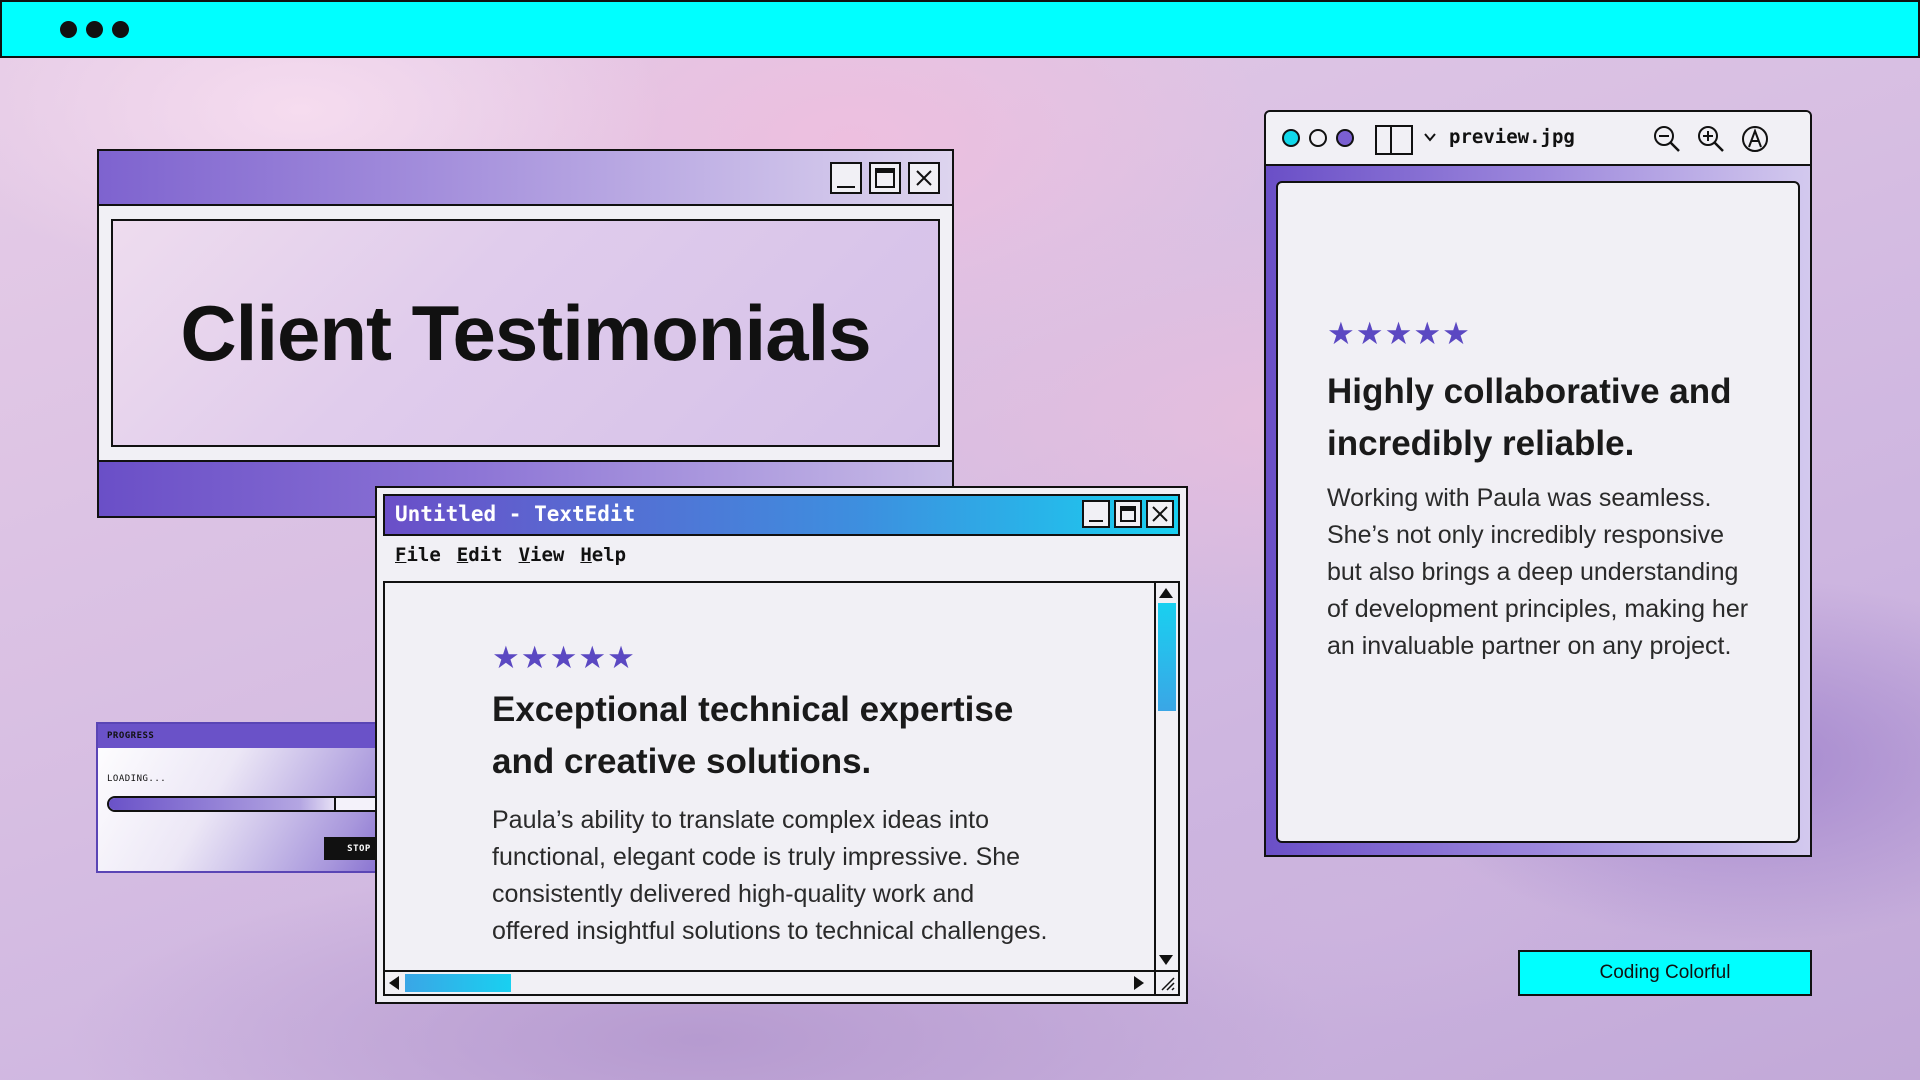 This screenshot has width=1920, height=1080. I want to click on menu-edit: Edit, so click(480, 555).